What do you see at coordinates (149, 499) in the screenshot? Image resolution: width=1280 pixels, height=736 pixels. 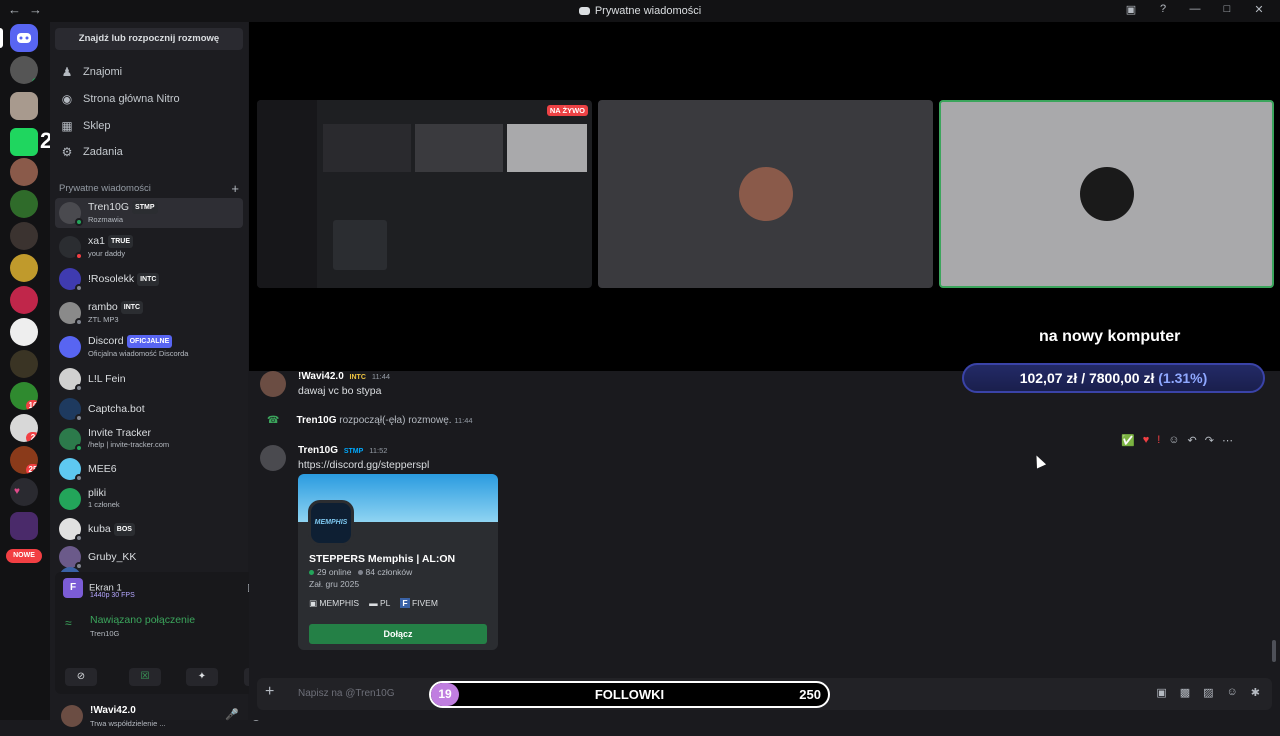 I see `dm-item: pliki 1 członek` at bounding box center [149, 499].